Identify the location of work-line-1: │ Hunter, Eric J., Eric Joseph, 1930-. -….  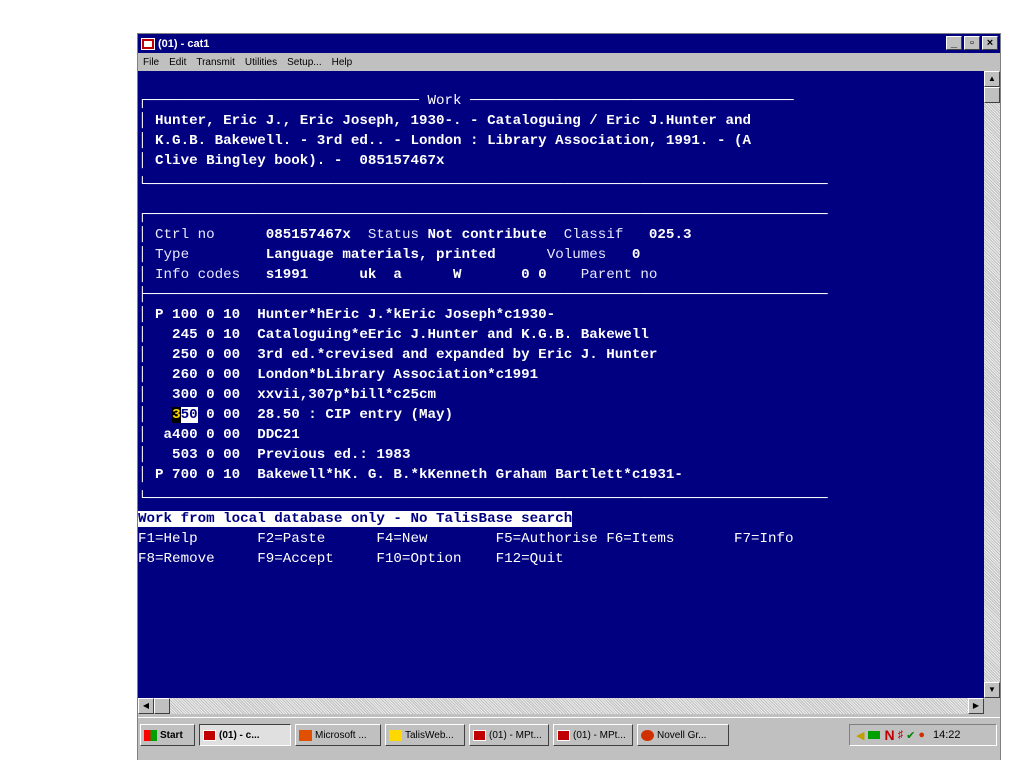
(445, 121).